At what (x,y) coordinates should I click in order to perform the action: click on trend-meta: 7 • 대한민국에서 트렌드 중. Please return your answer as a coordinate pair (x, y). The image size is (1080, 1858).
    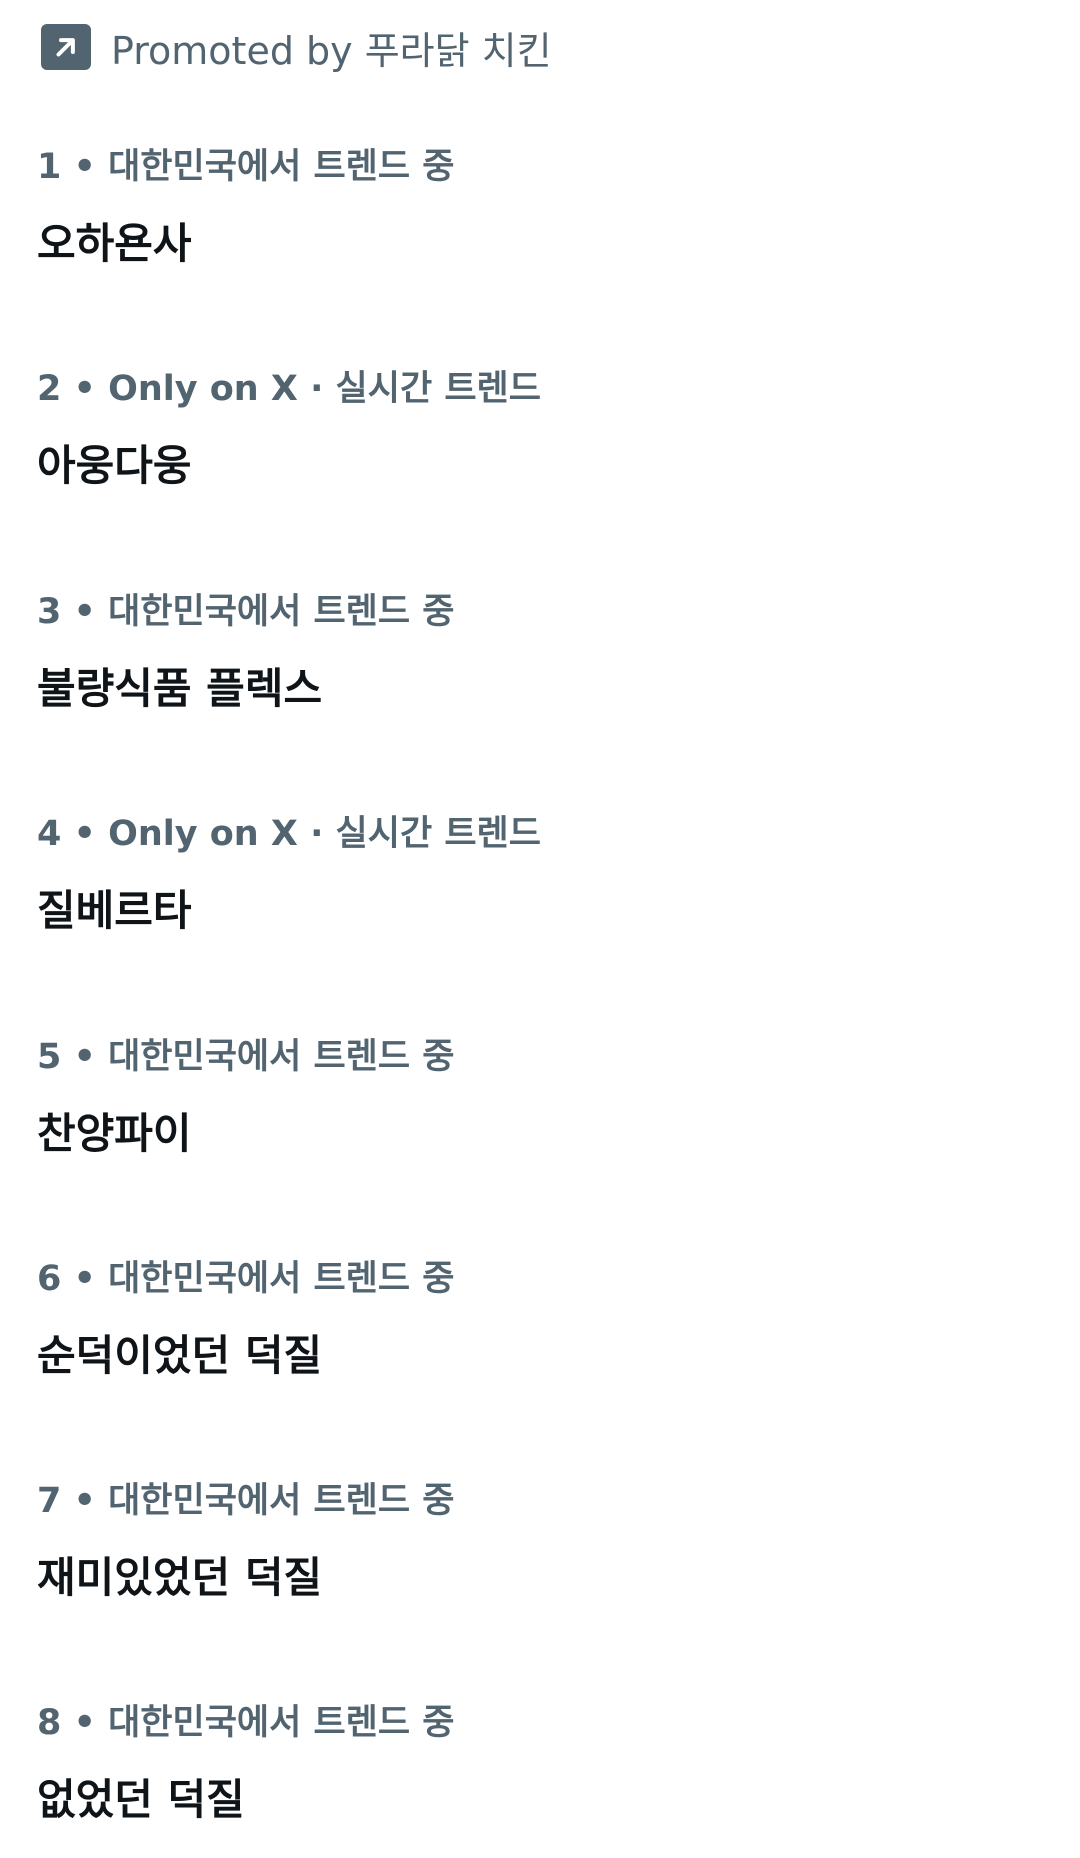
    Looking at the image, I should click on (246, 1501).